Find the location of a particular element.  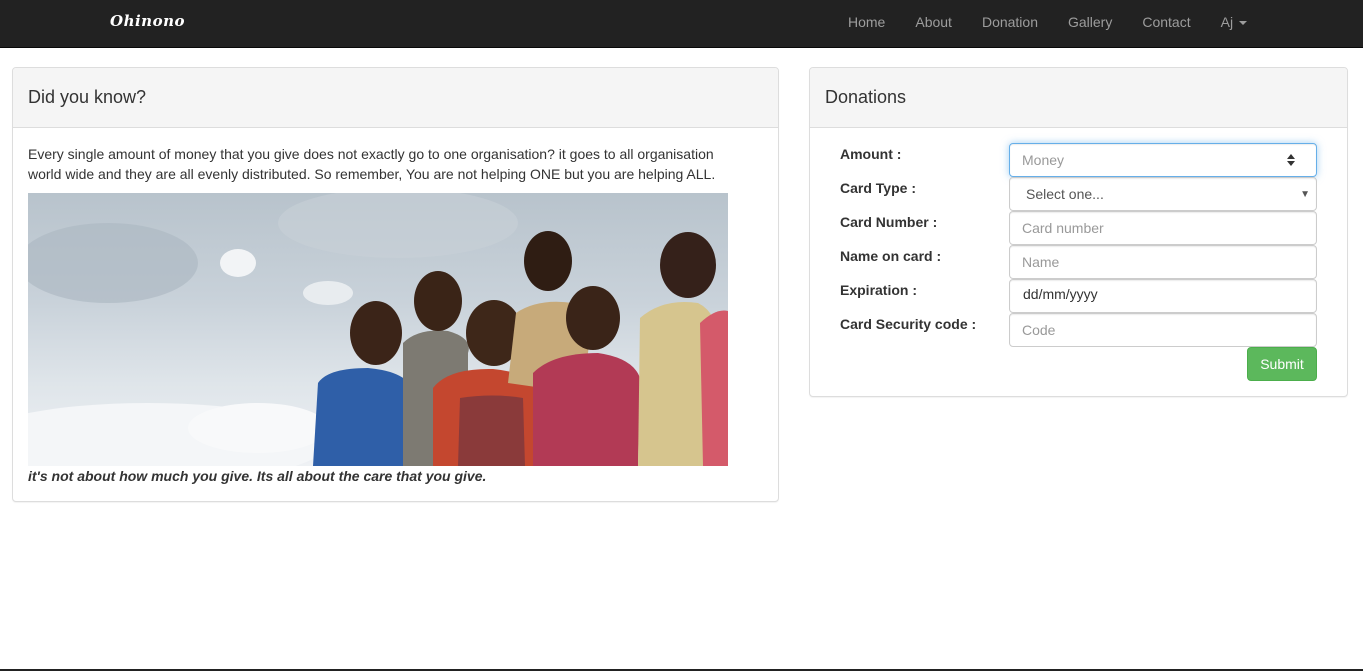

card-type-select: Select one... ▼ is located at coordinates (1163, 194).